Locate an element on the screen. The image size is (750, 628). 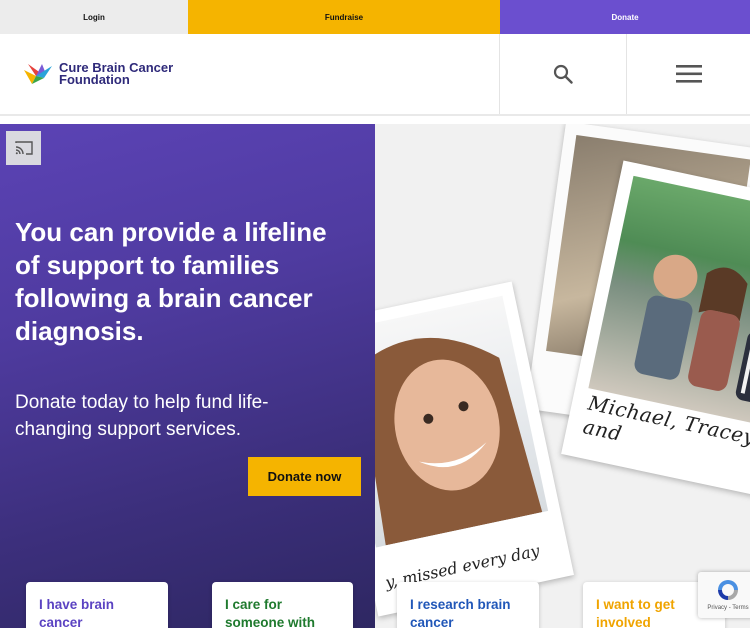
logo-text: Cure Brain Cancer Foundation is located at coordinates (116, 74).